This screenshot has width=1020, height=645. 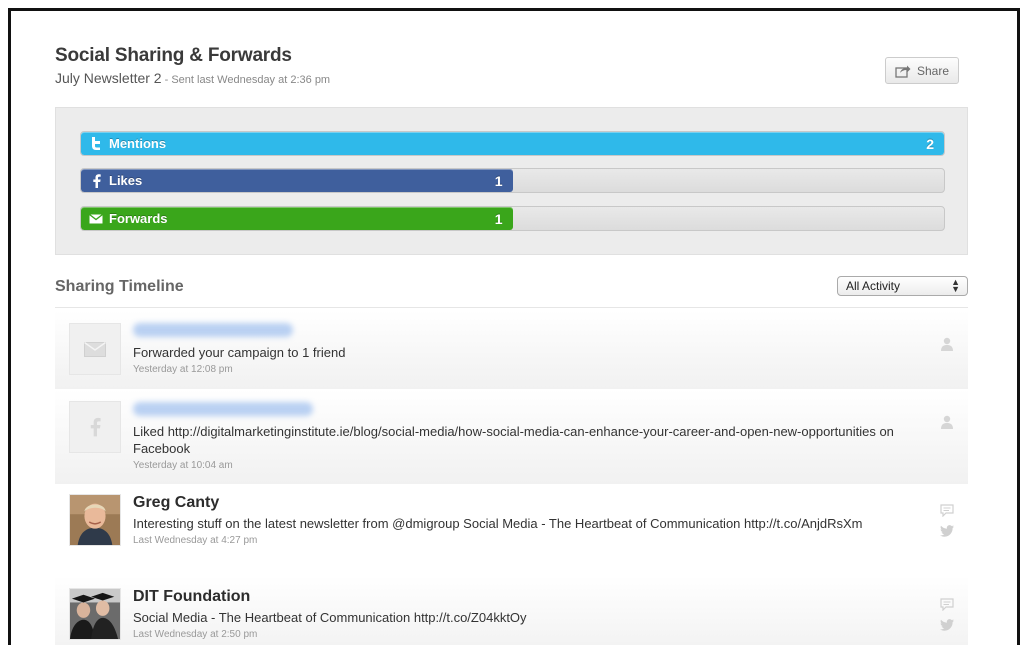 What do you see at coordinates (498, 180) in the screenshot?
I see `likes-count: 1` at bounding box center [498, 180].